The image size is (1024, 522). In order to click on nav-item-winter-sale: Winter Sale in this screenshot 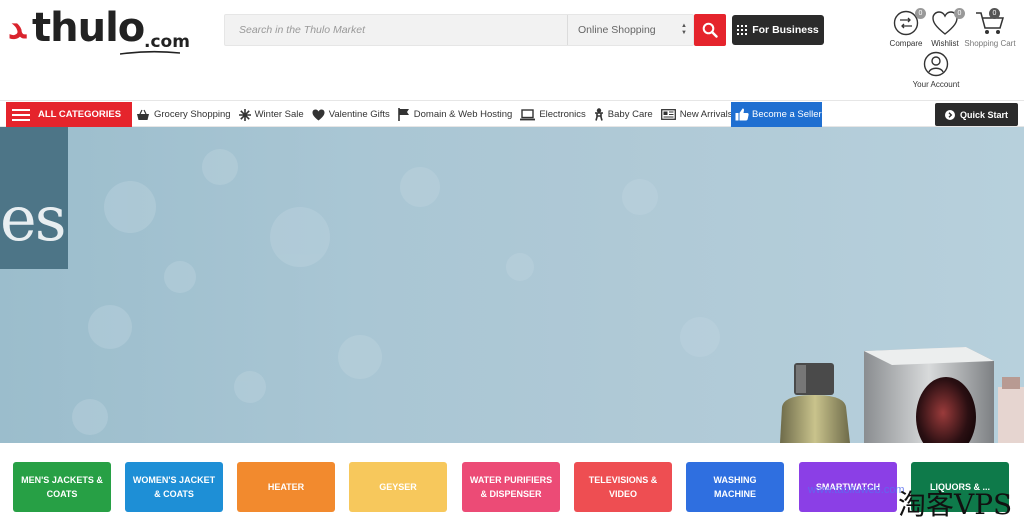, I will do `click(275, 114)`.